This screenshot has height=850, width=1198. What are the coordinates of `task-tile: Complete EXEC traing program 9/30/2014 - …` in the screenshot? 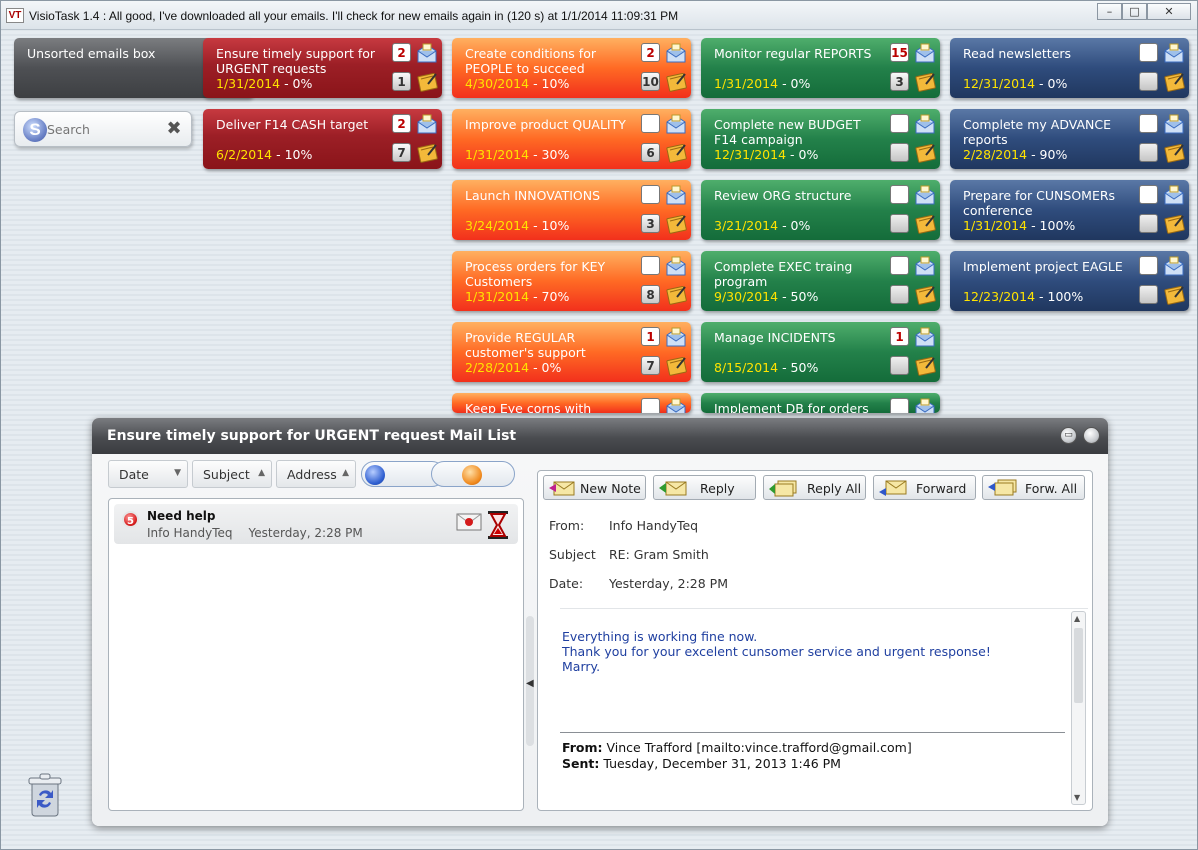 It's located at (820, 281).